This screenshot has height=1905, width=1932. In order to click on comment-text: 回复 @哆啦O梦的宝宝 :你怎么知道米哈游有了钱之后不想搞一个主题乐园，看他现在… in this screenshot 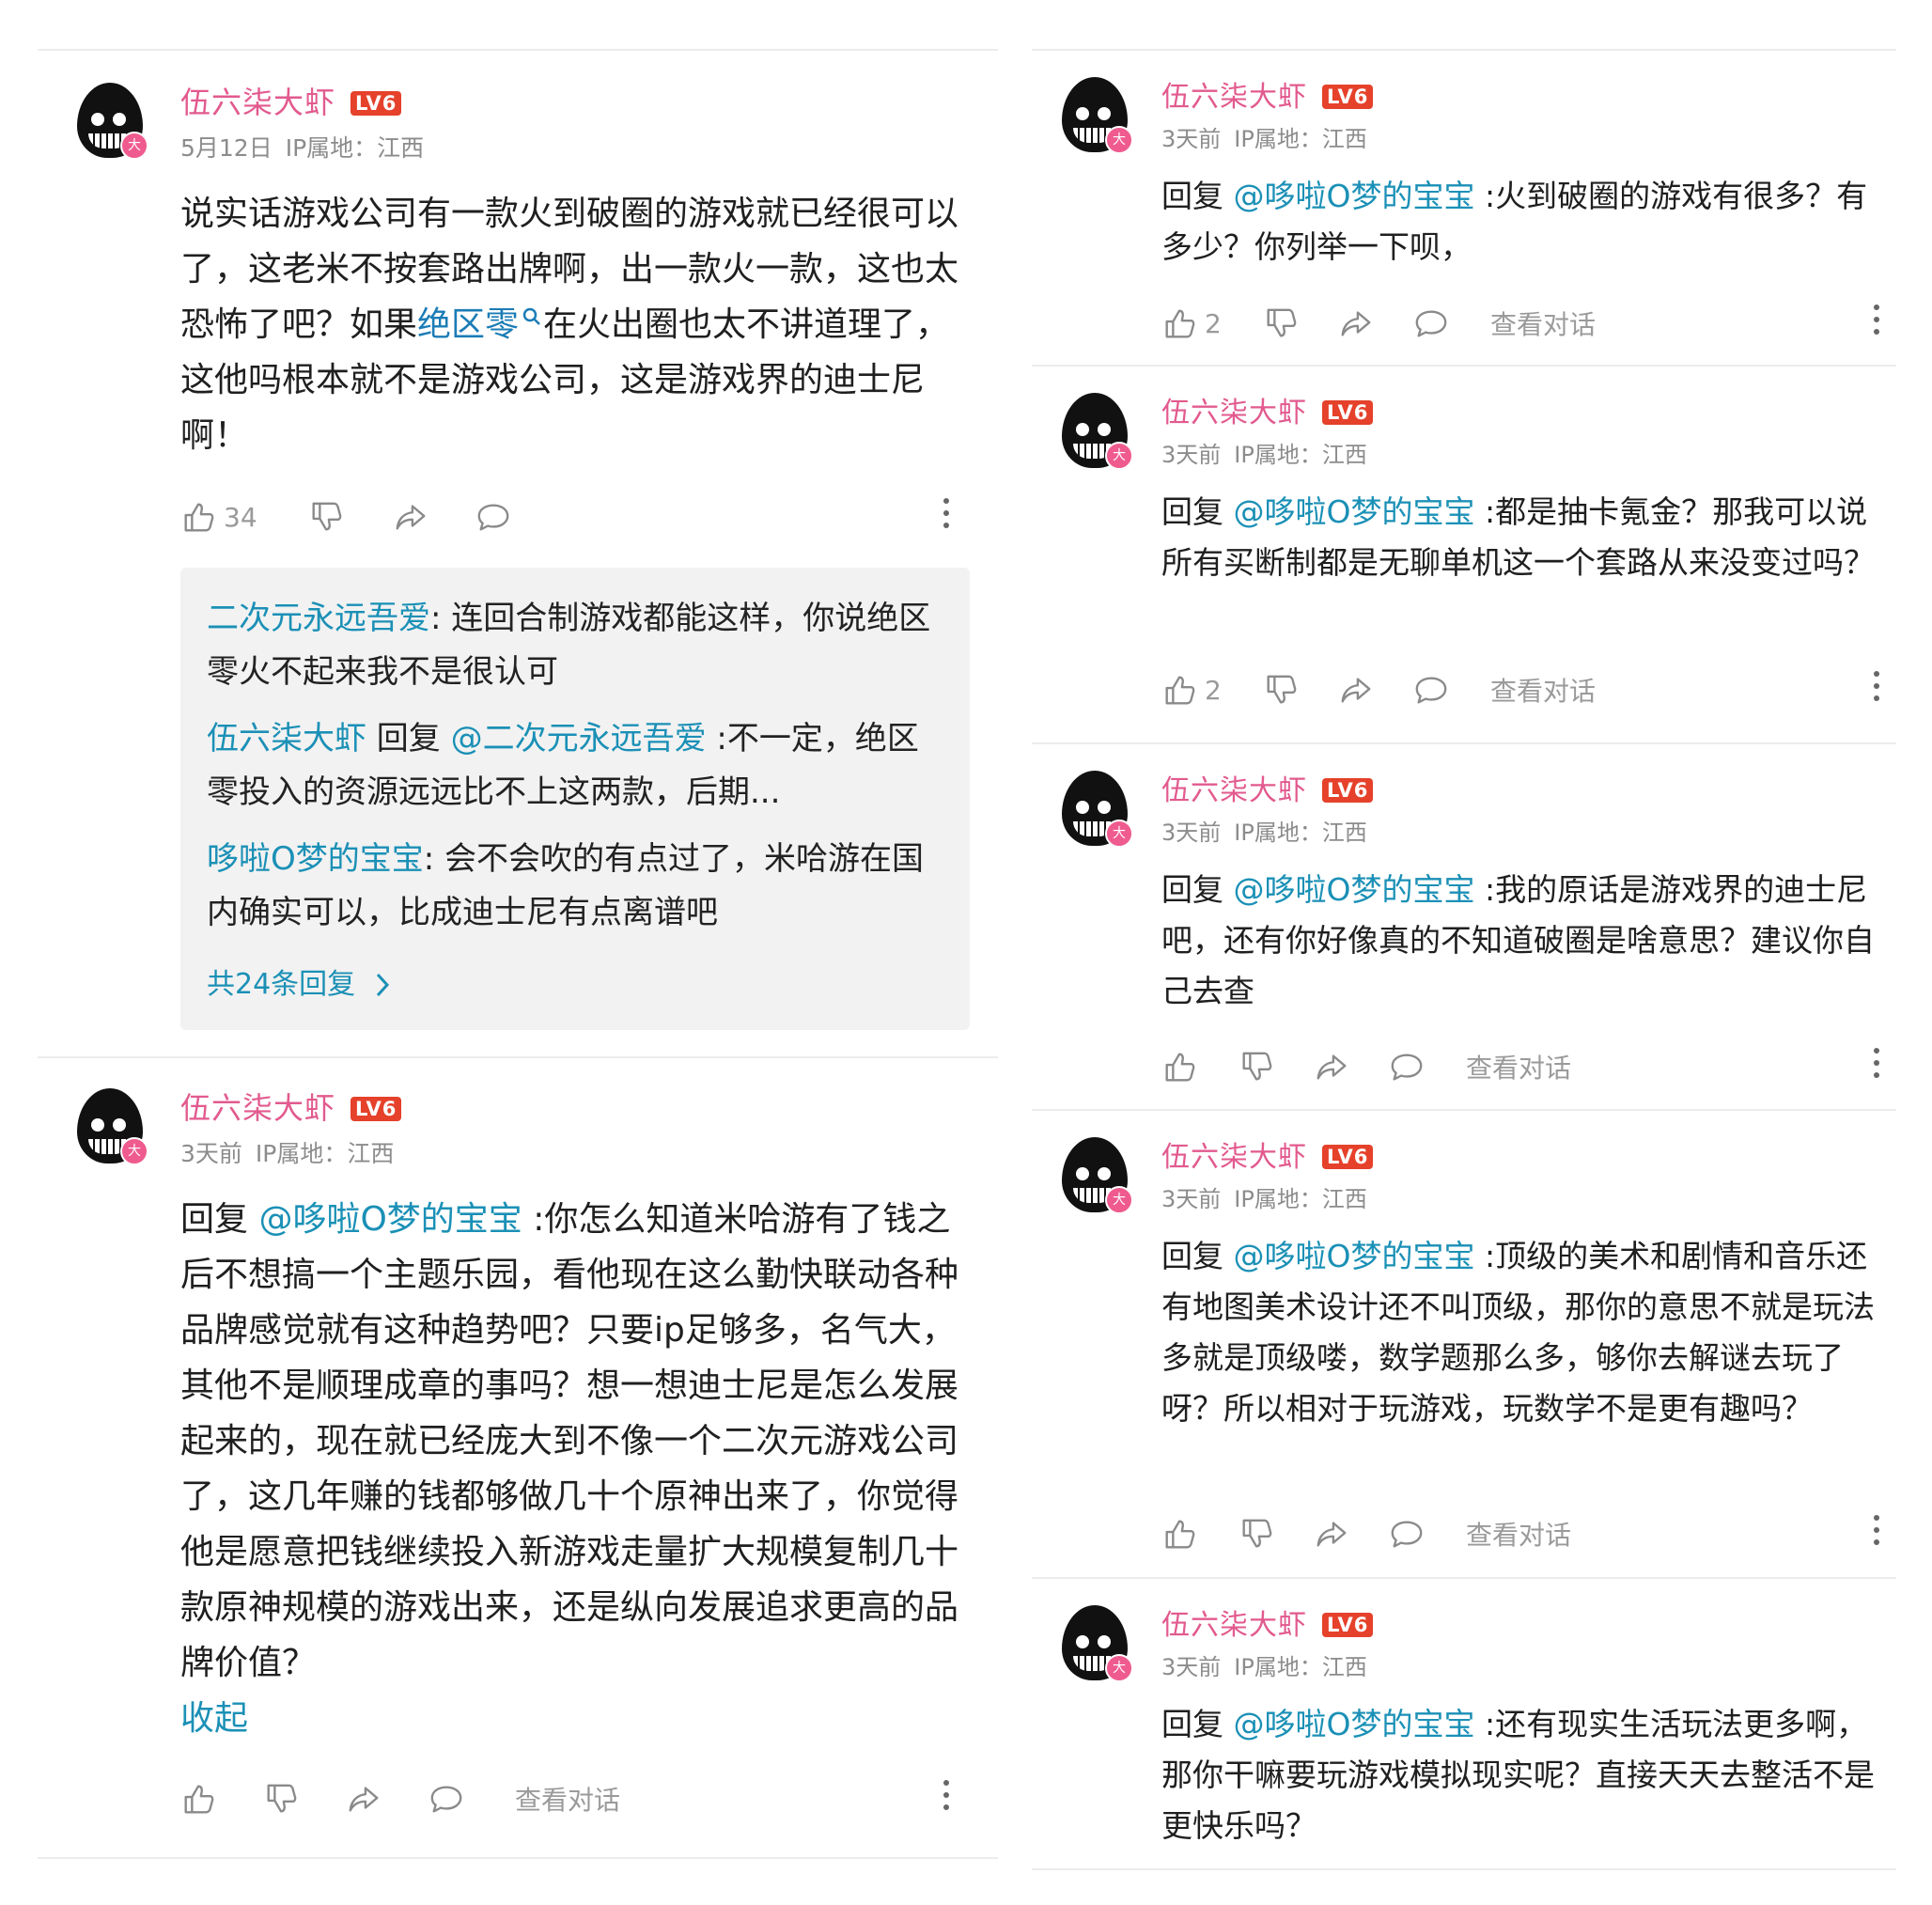, I will do `click(569, 1469)`.